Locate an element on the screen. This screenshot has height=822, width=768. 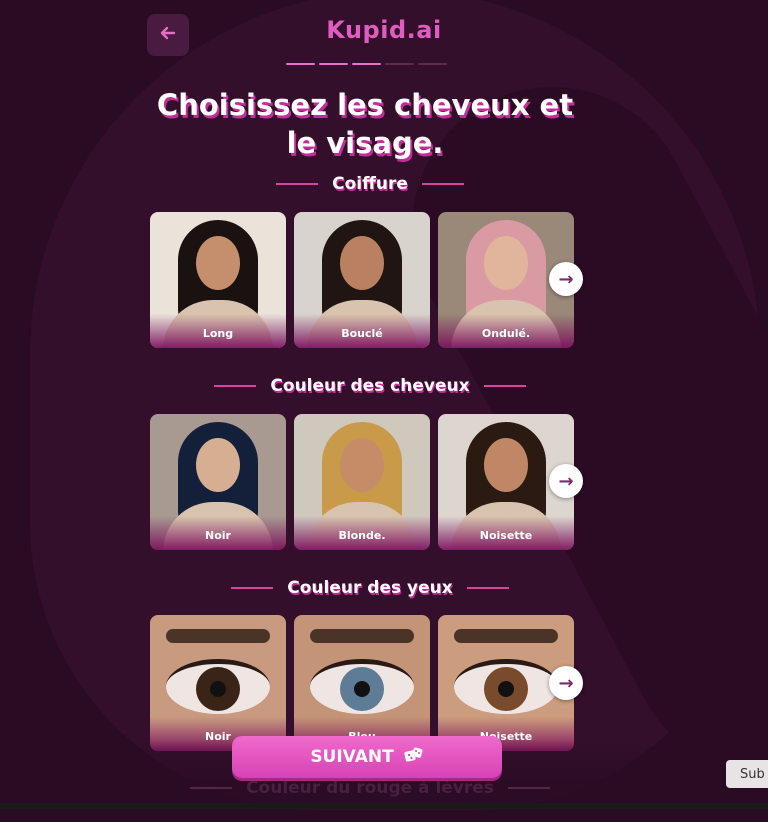
options-row-hairstyle: Long Bouclé Ondulé. is located at coordinates (364, 280).